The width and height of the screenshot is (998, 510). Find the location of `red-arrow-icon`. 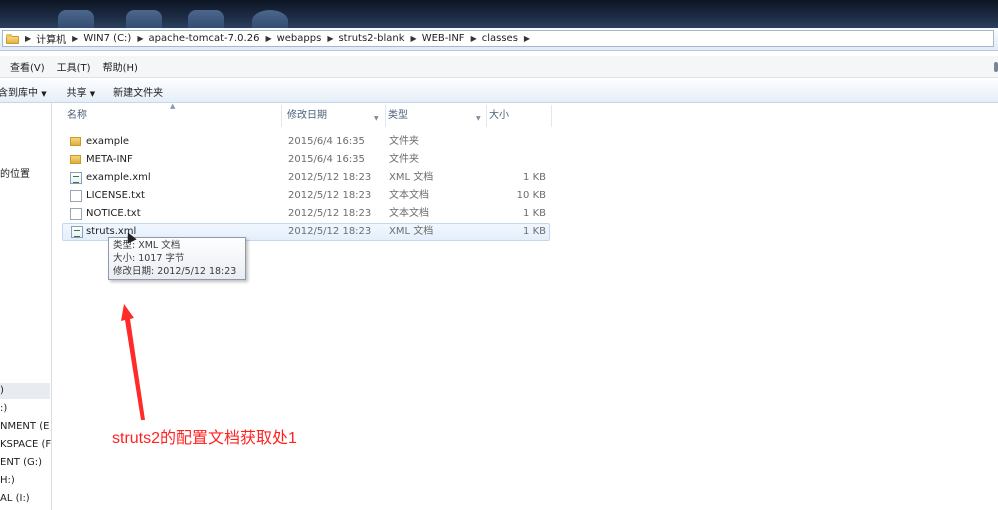

red-arrow-icon is located at coordinates (133, 362).